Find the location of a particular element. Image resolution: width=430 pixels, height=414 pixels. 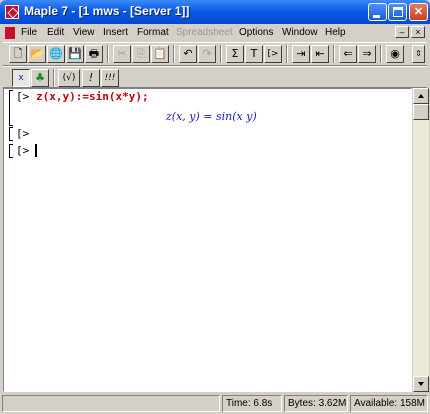

sigma-icon: Σ is located at coordinates (235, 53).